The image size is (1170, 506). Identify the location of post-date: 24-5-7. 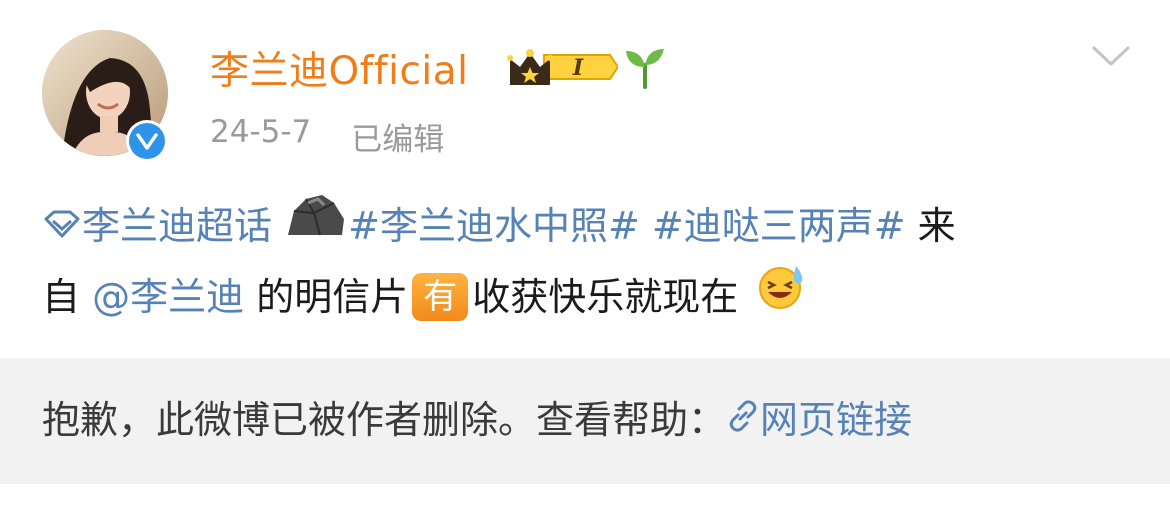
(261, 132).